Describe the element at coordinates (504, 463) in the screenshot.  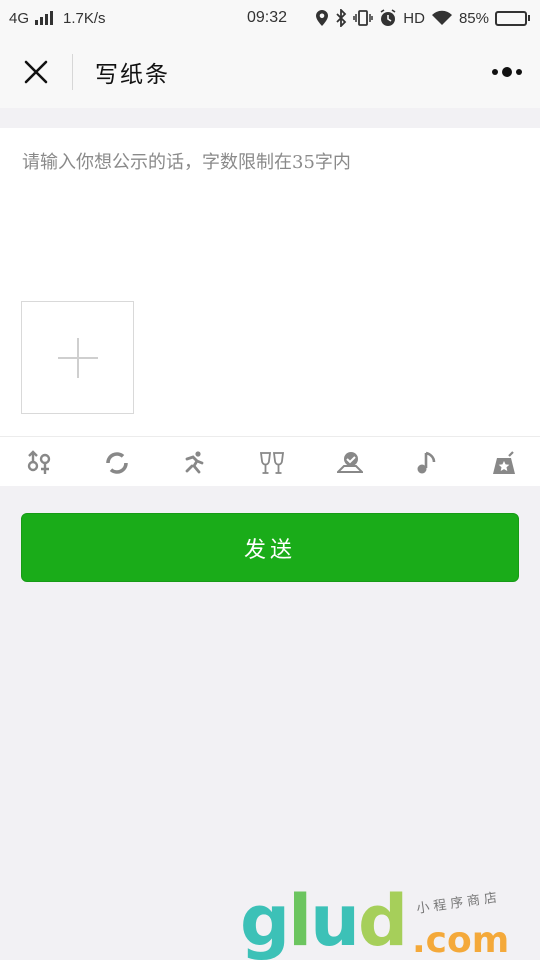
I see `star-bag-icon` at that location.